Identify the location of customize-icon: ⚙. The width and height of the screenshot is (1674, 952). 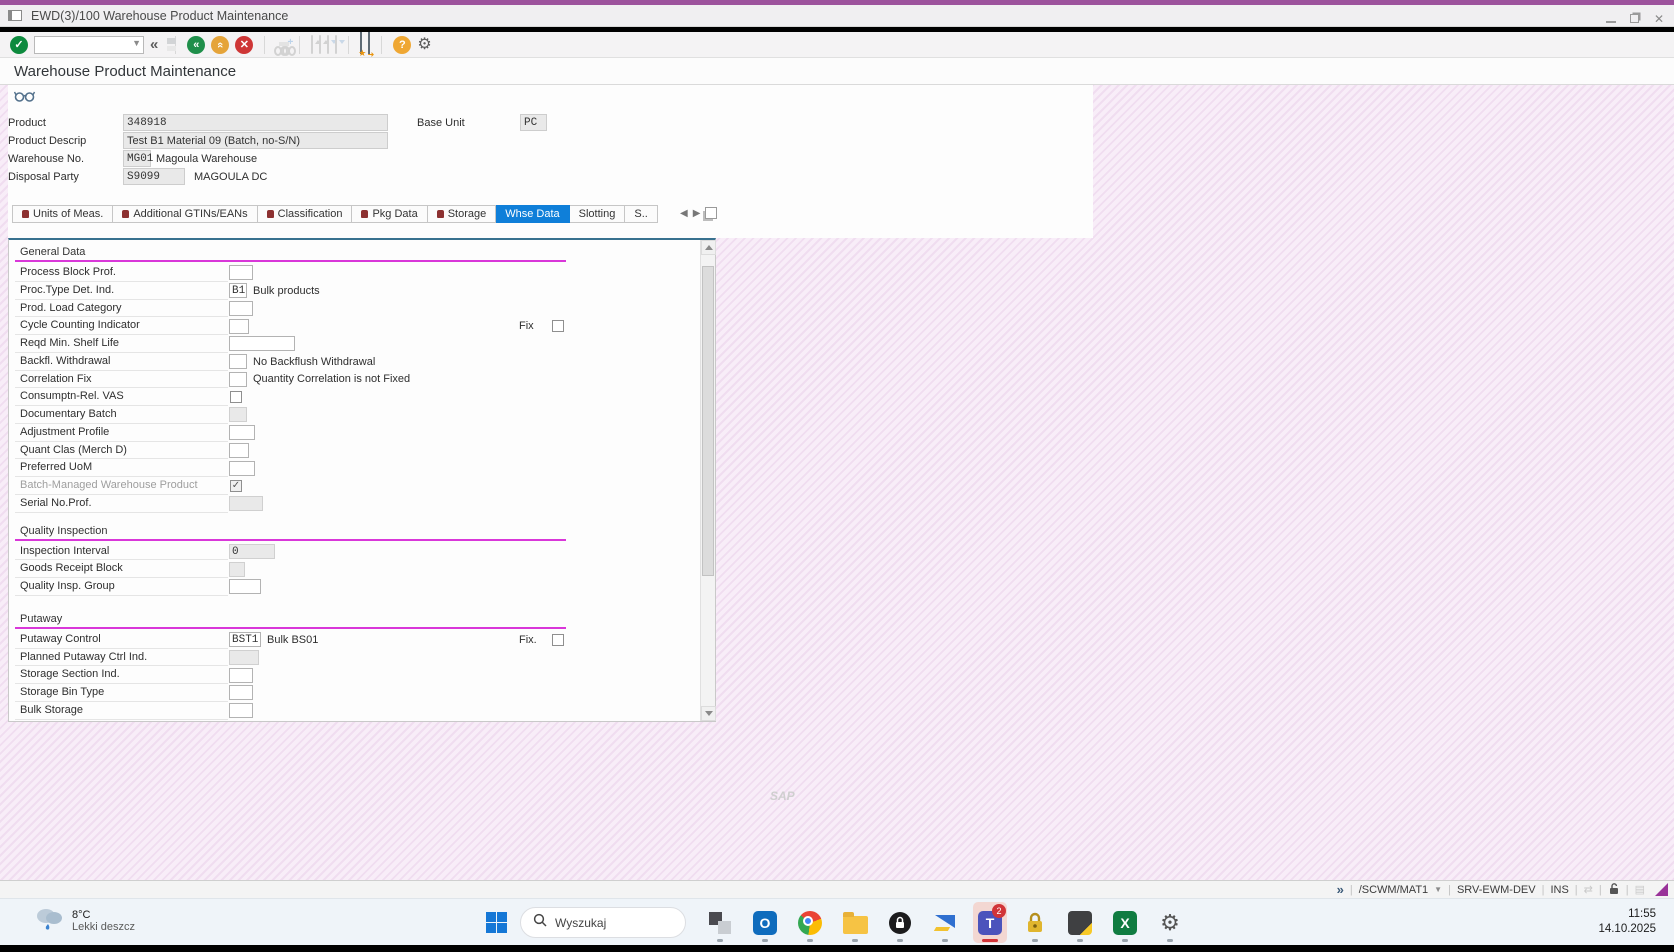
(424, 45).